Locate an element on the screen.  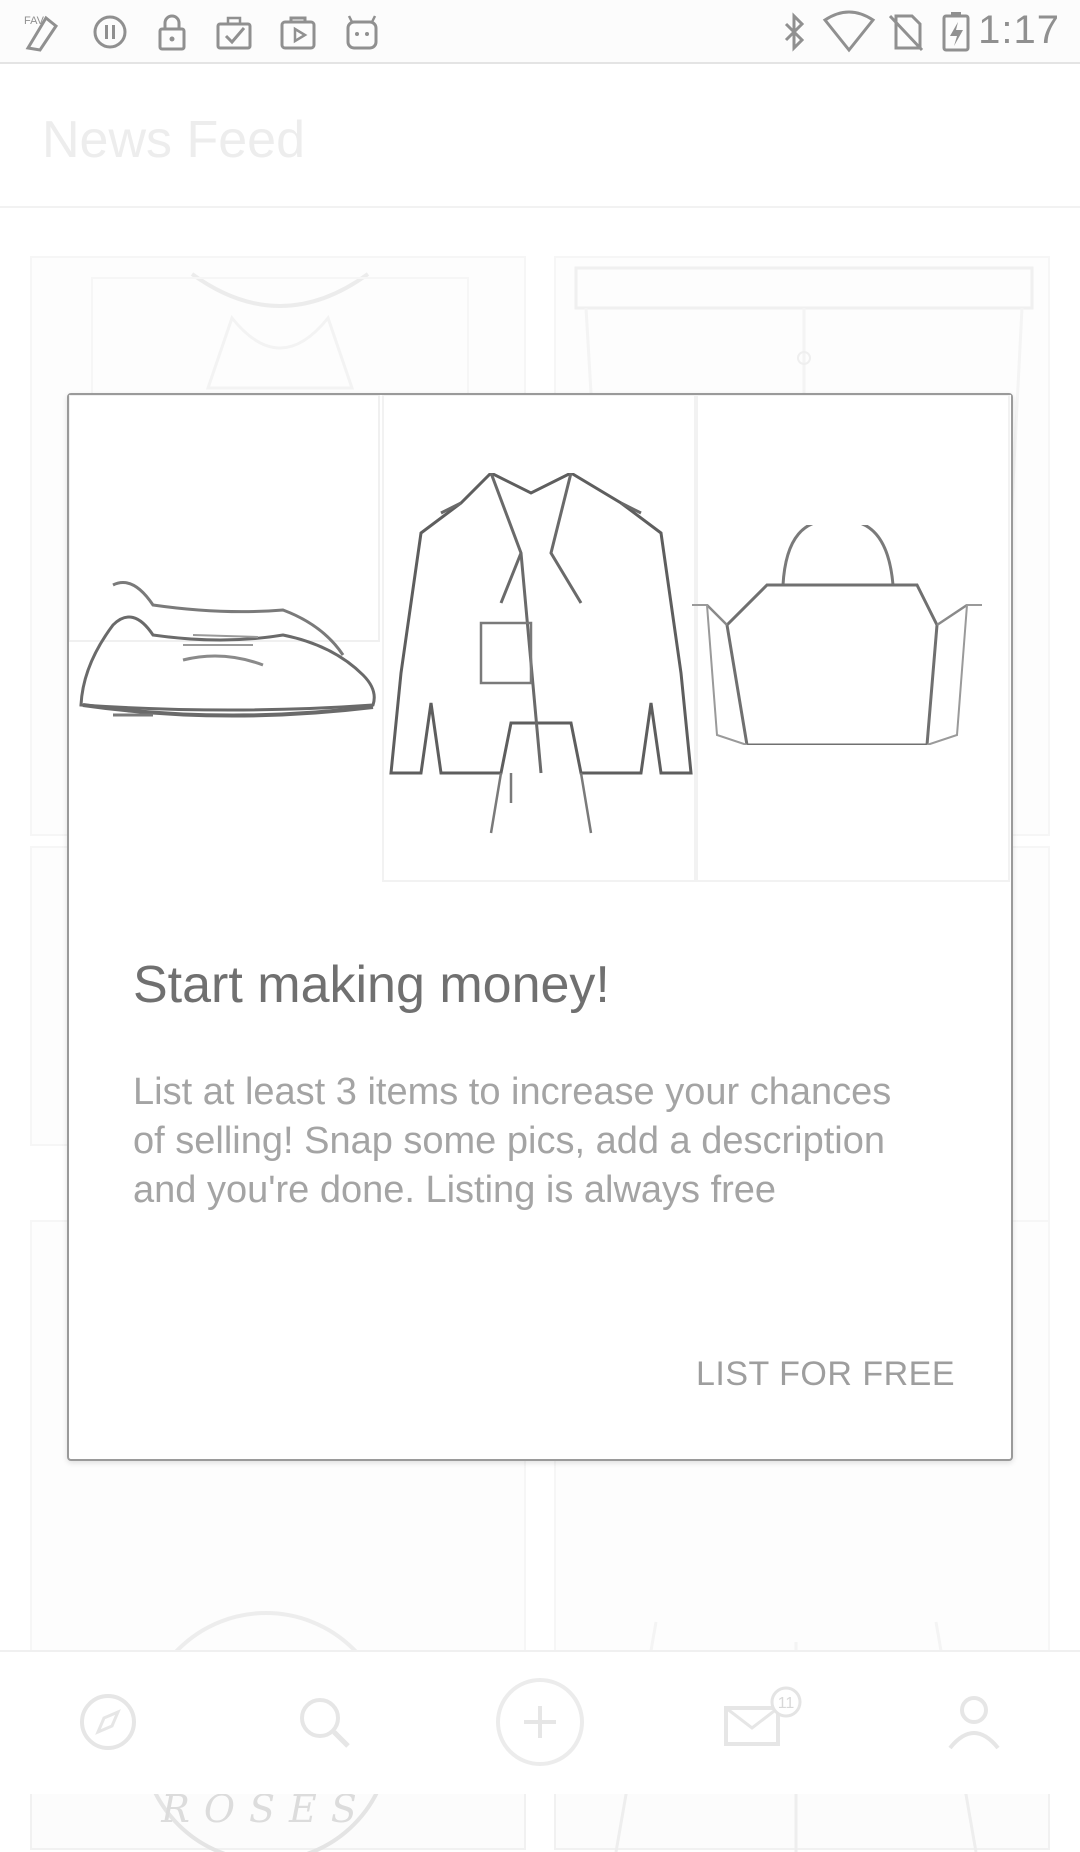
sneakers-icon is located at coordinates (227, 649).